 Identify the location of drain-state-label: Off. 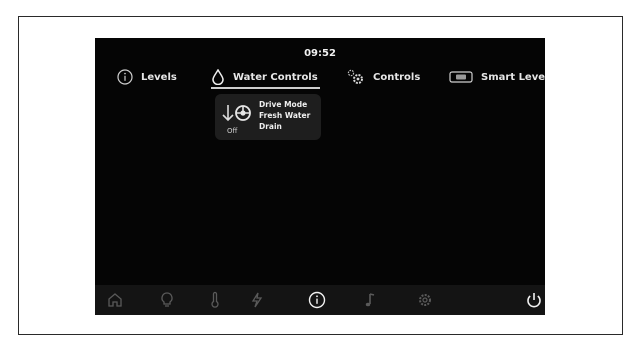
(232, 131).